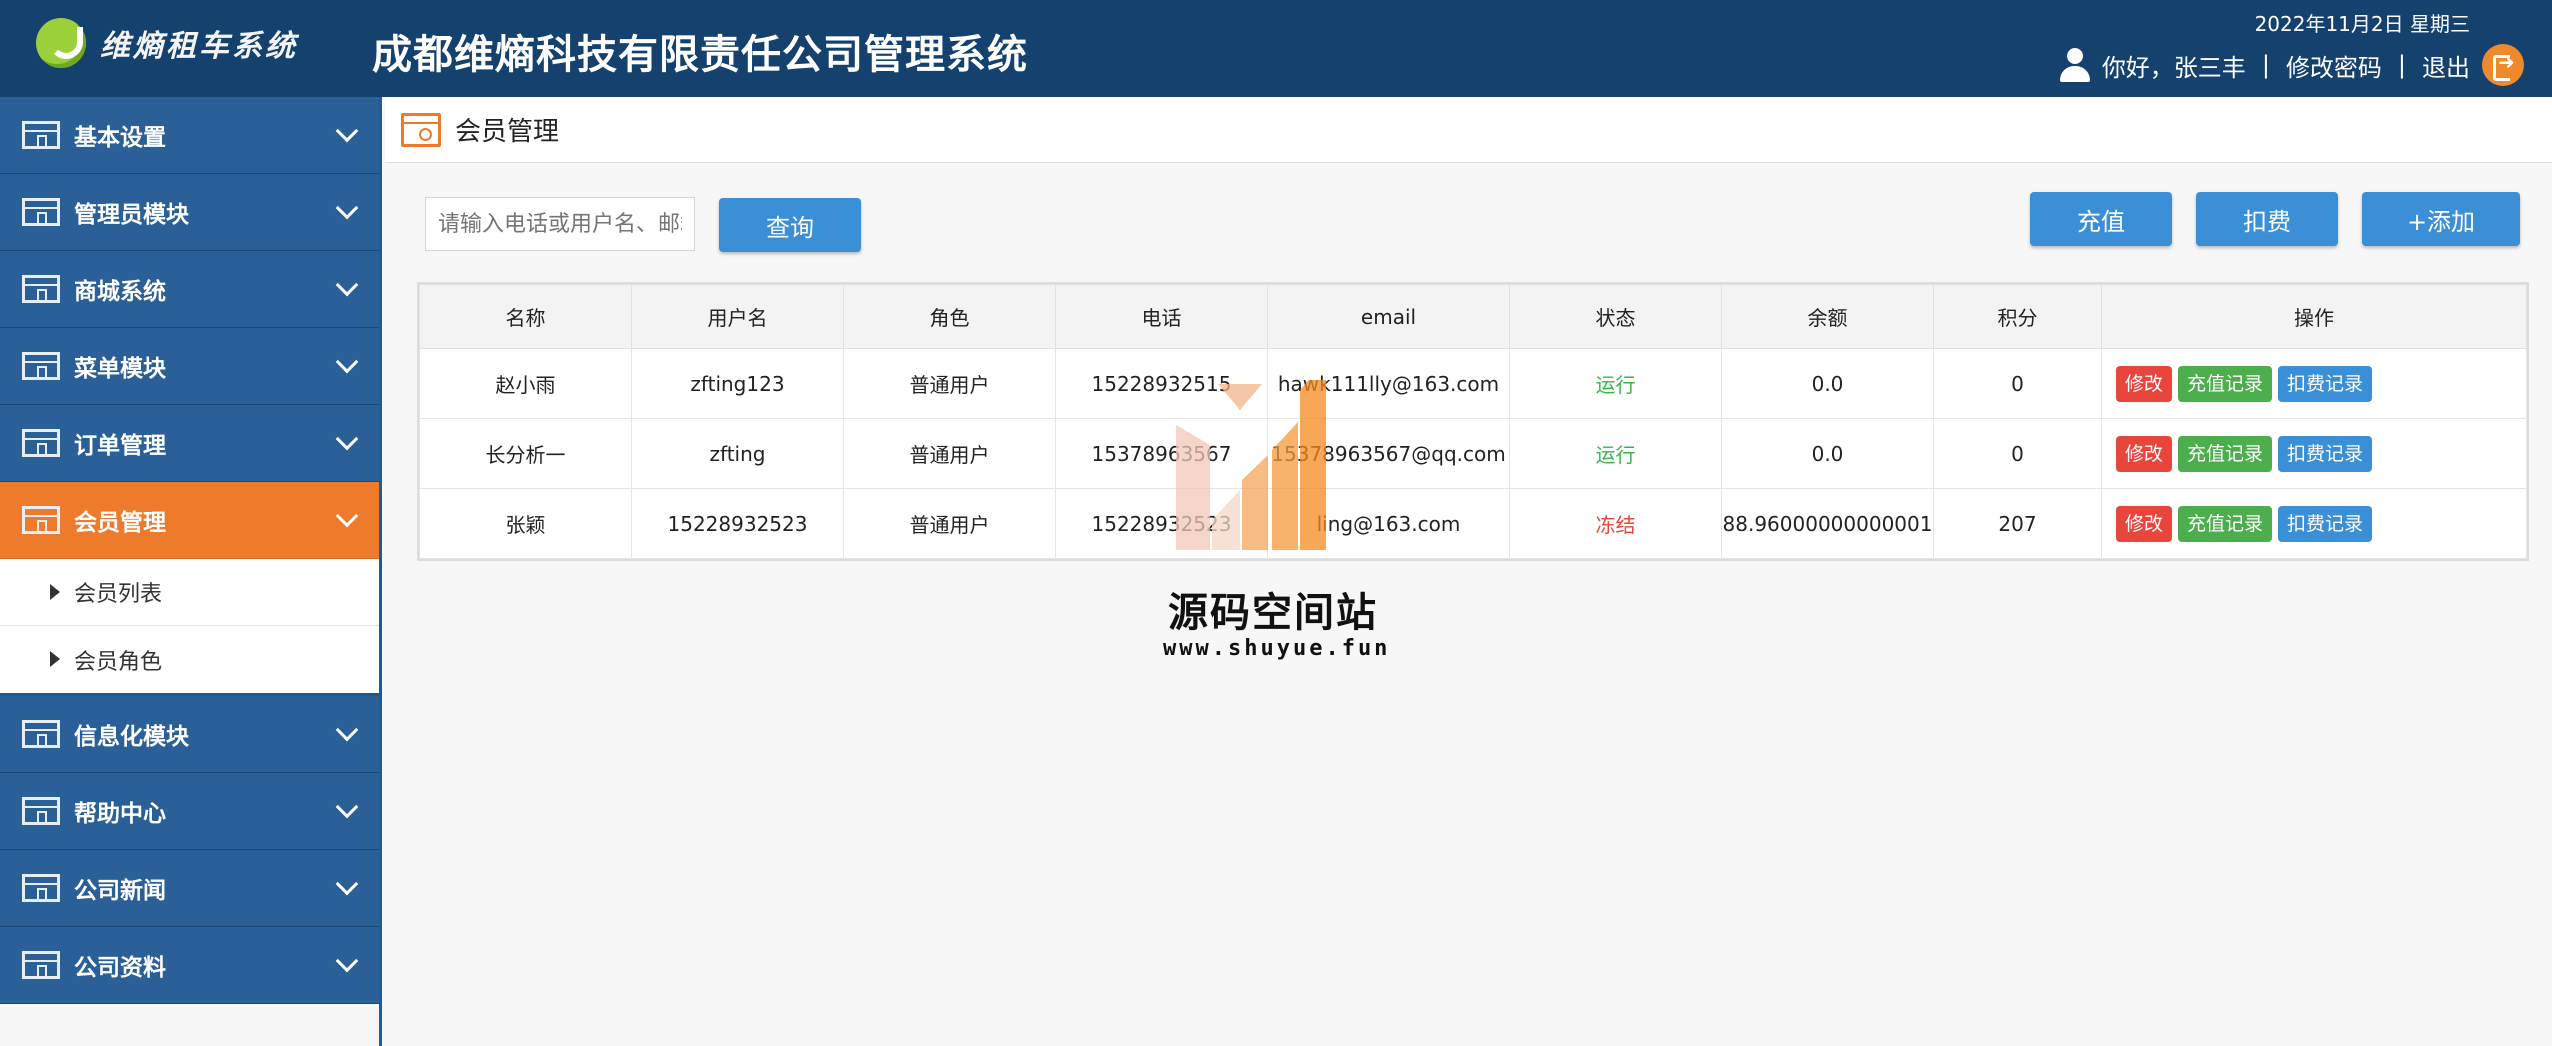 The height and width of the screenshot is (1046, 2552). Describe the element at coordinates (1615, 316) in the screenshot. I see `column-header: 状态` at that location.